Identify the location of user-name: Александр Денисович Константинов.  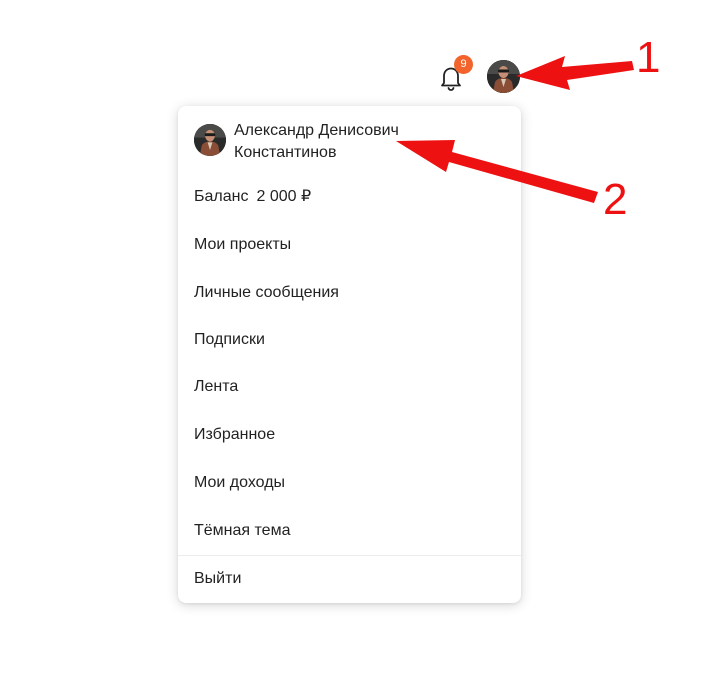
(316, 141).